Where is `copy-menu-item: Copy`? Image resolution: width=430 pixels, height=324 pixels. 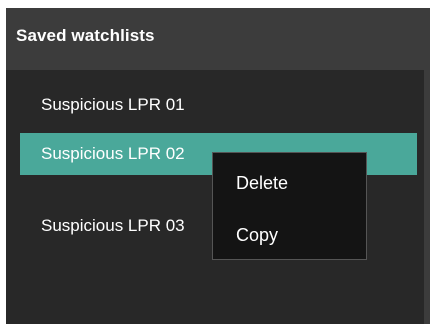
copy-menu-item: Copy is located at coordinates (289, 235).